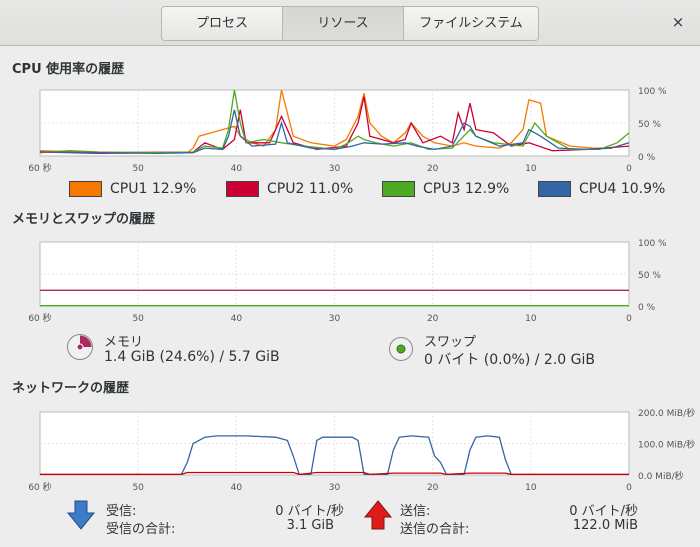 Image resolution: width=700 pixels, height=547 pixels. What do you see at coordinates (652, 244) in the screenshot?
I see `memory-y-tick: 100 %` at bounding box center [652, 244].